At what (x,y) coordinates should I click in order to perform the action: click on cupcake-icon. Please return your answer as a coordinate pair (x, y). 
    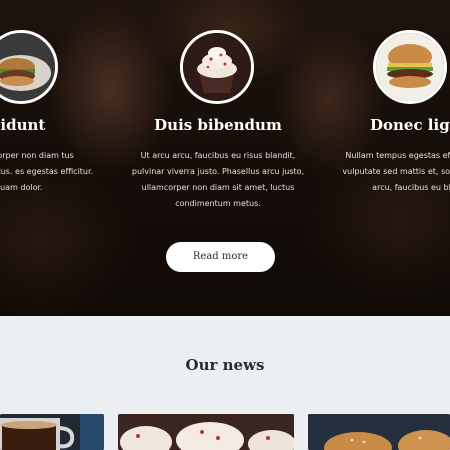
    Looking at the image, I should click on (217, 67).